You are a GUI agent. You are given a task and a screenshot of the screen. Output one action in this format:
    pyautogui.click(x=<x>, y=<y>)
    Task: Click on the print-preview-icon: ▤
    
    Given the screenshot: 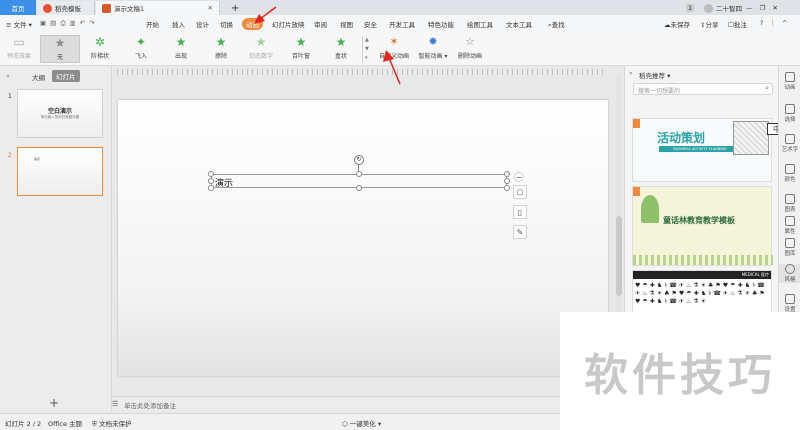 What is the action you would take?
    pyautogui.click(x=55, y=23)
    